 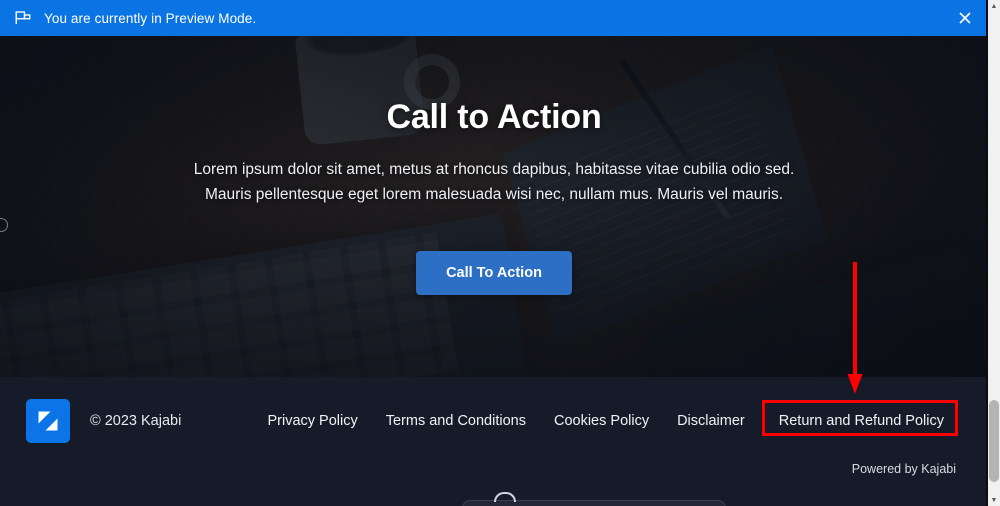 What do you see at coordinates (711, 421) in the screenshot?
I see `footer-link-disclaimer: Disclaimer` at bounding box center [711, 421].